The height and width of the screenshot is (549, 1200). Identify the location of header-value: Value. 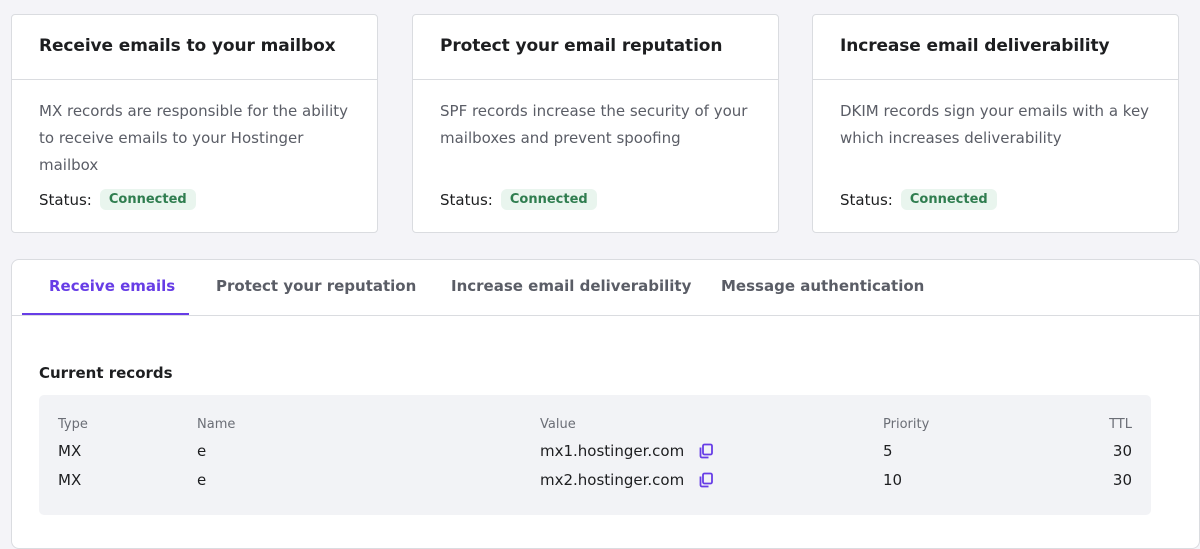
(558, 424).